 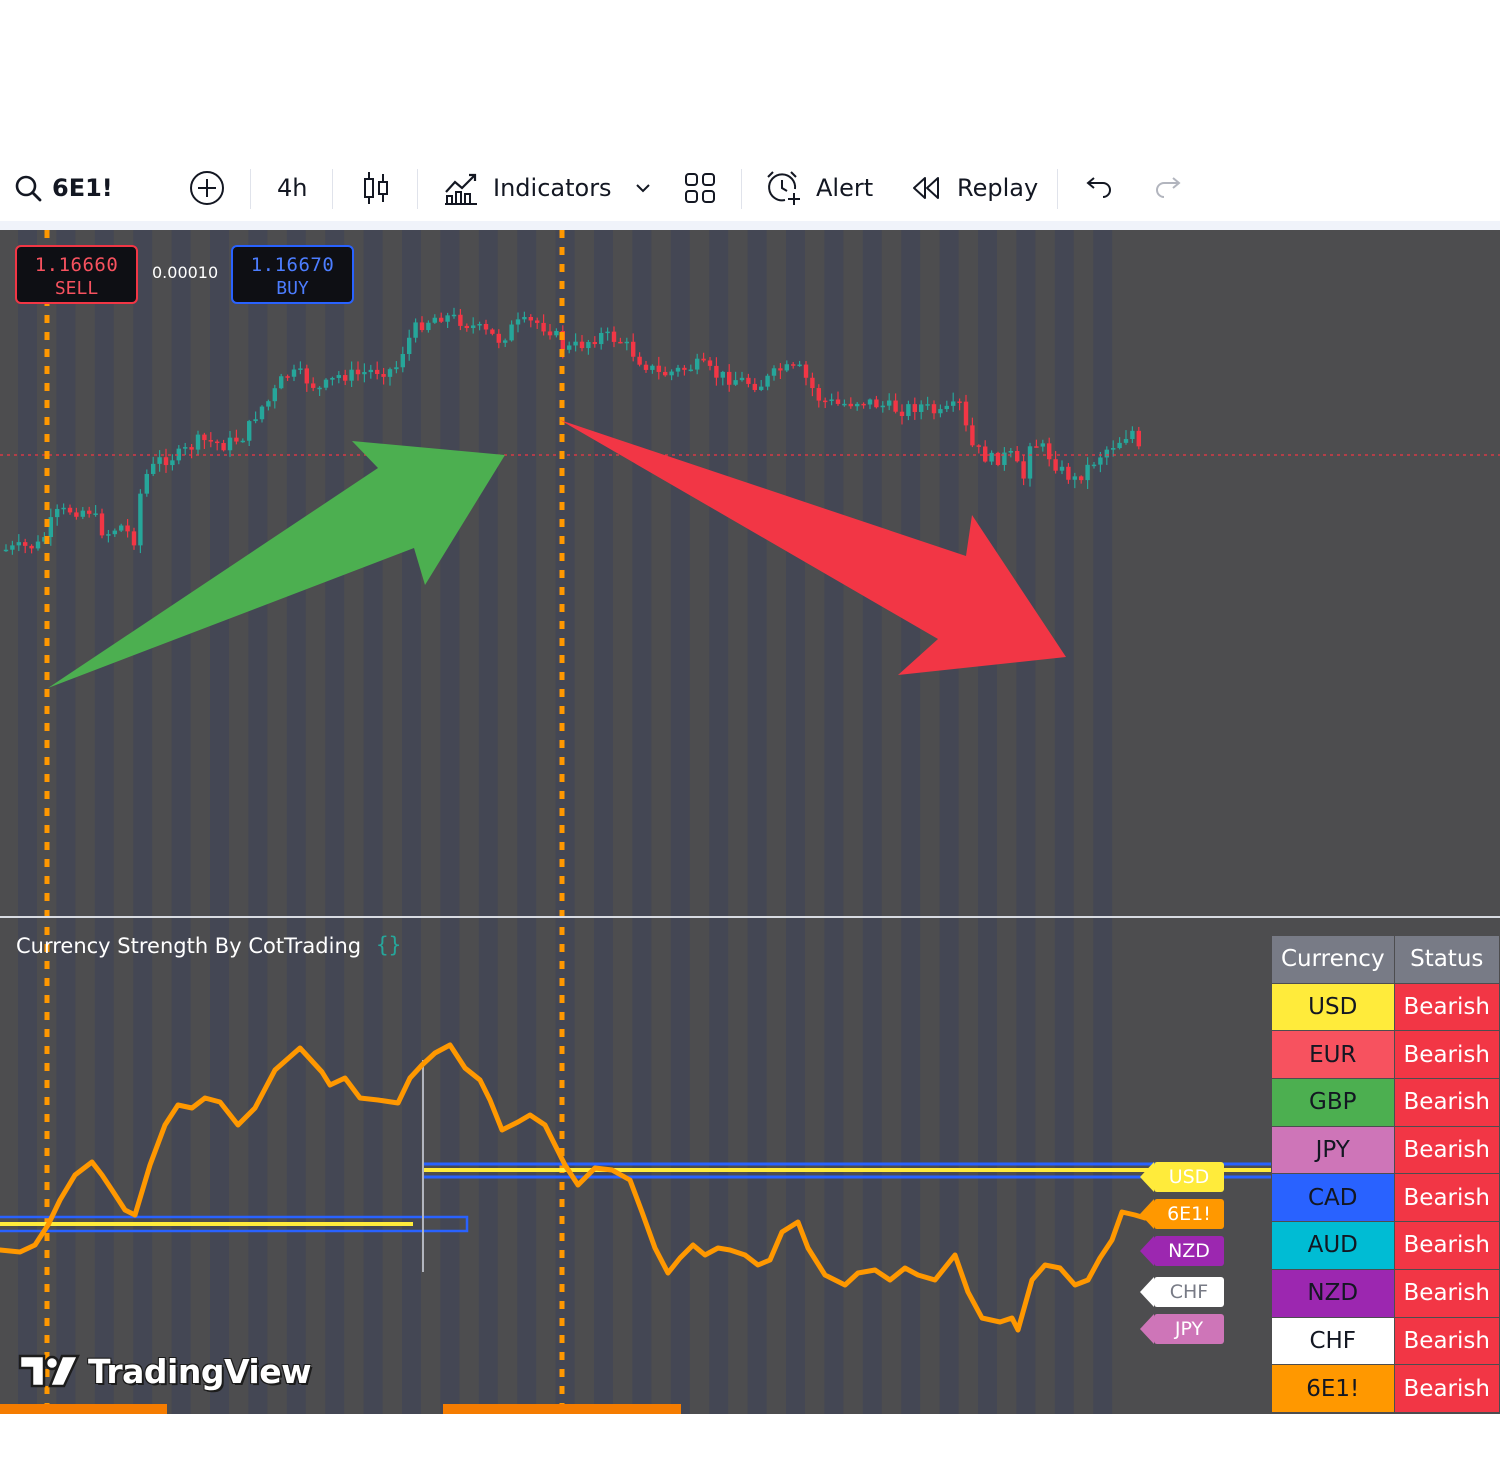 I want to click on layout-button, so click(x=700, y=188).